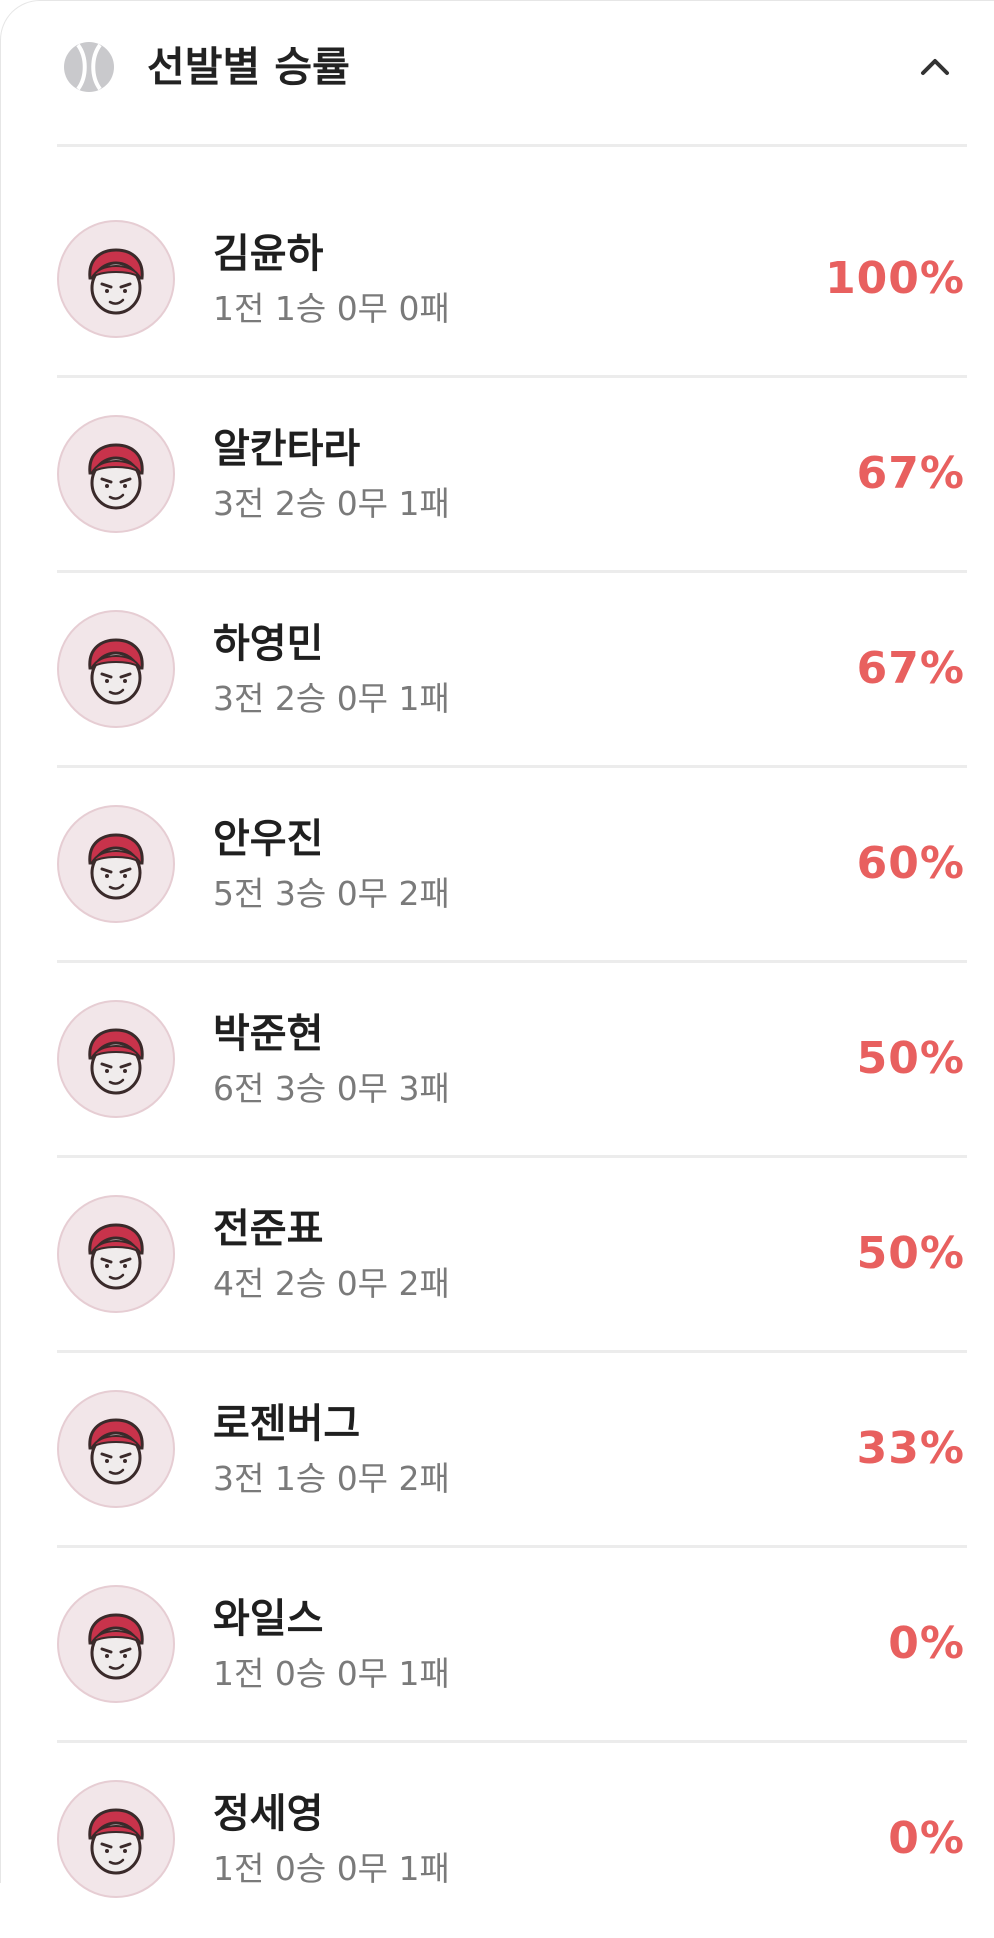  I want to click on pitcher-row: 안우진 5전 3승 0무 2패 60%, so click(512, 865).